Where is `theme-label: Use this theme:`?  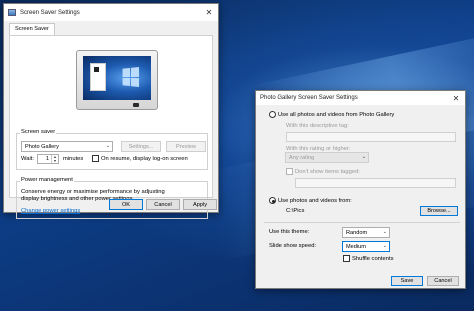
theme-label: Use this theme: is located at coordinates (289, 232).